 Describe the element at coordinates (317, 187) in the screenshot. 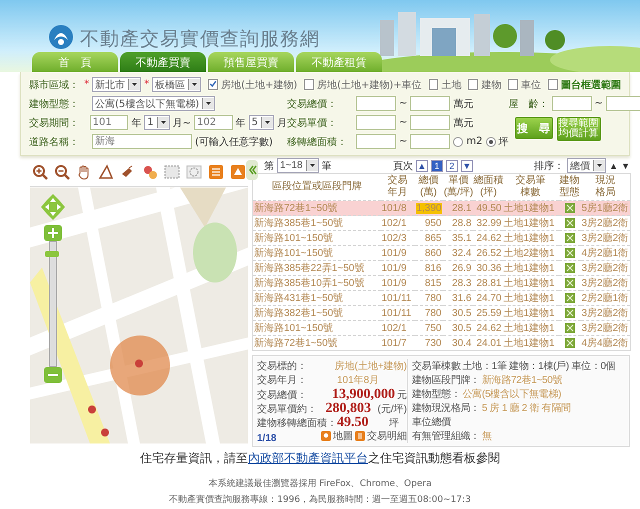

I see `column-header: 區段位置或區段門牌` at that location.